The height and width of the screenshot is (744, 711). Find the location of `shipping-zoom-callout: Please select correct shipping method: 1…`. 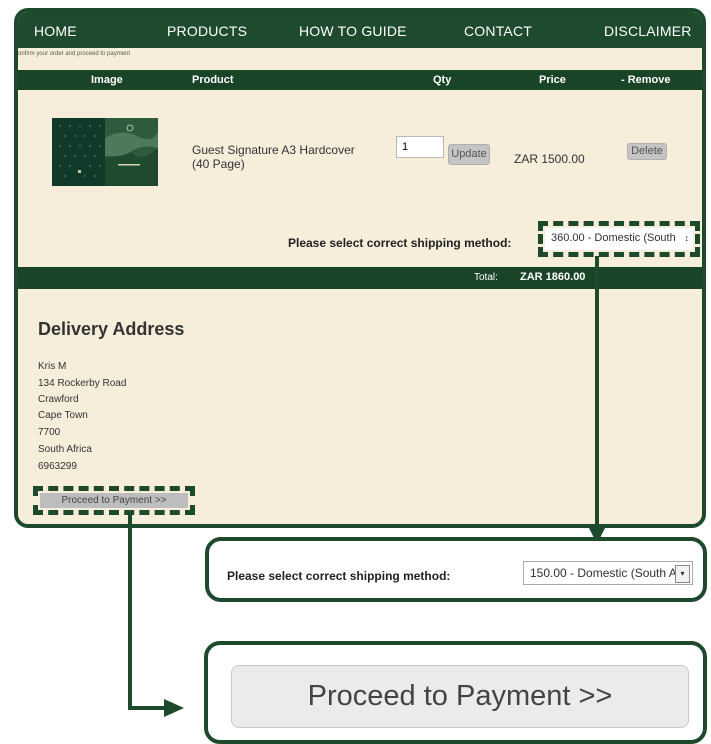

shipping-zoom-callout: Please select correct shipping method: 1… is located at coordinates (456, 569).